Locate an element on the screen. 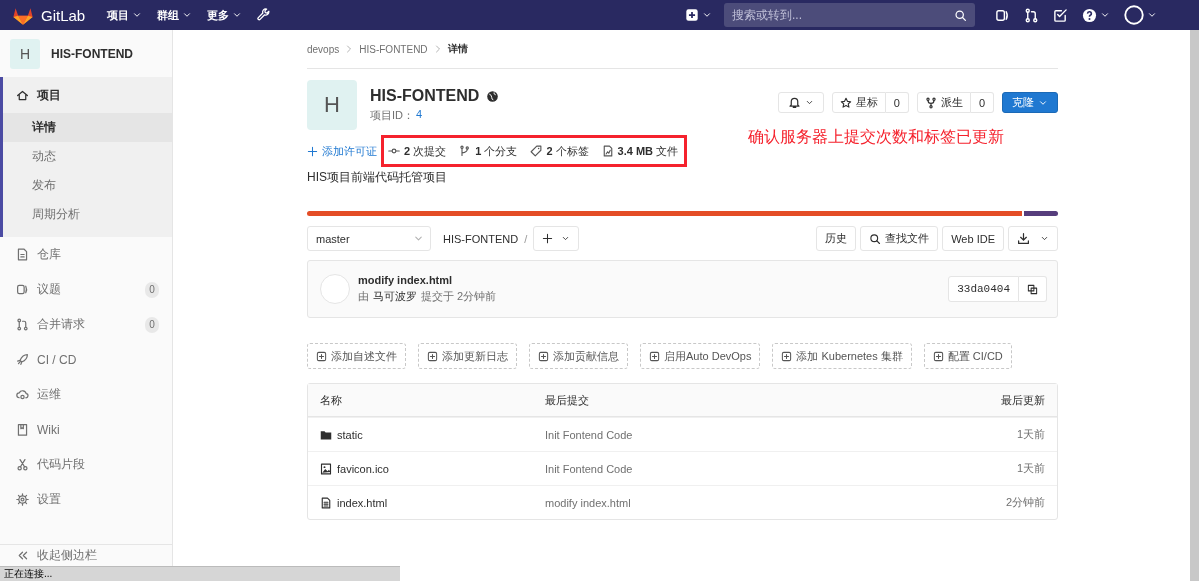 The width and height of the screenshot is (1199, 581). breadcrumb-link: HIS-FONTEND is located at coordinates (393, 49).